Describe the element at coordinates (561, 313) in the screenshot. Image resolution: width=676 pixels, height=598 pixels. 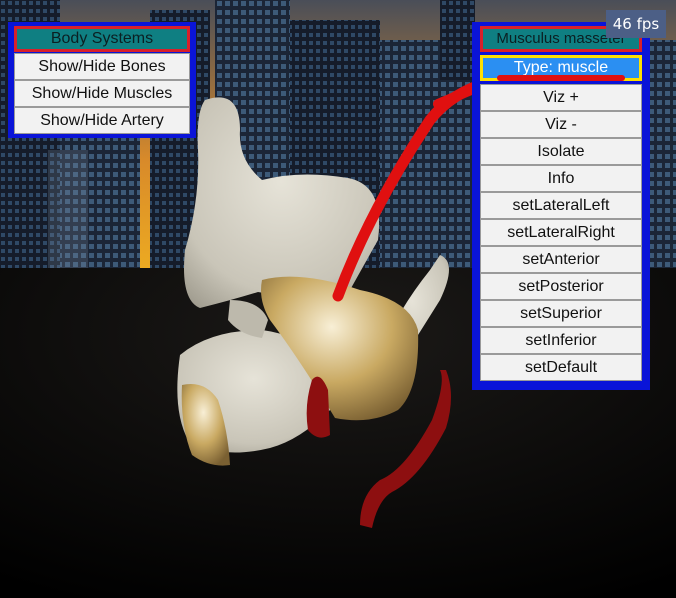
I see `set-superior-button: setSuperior` at that location.